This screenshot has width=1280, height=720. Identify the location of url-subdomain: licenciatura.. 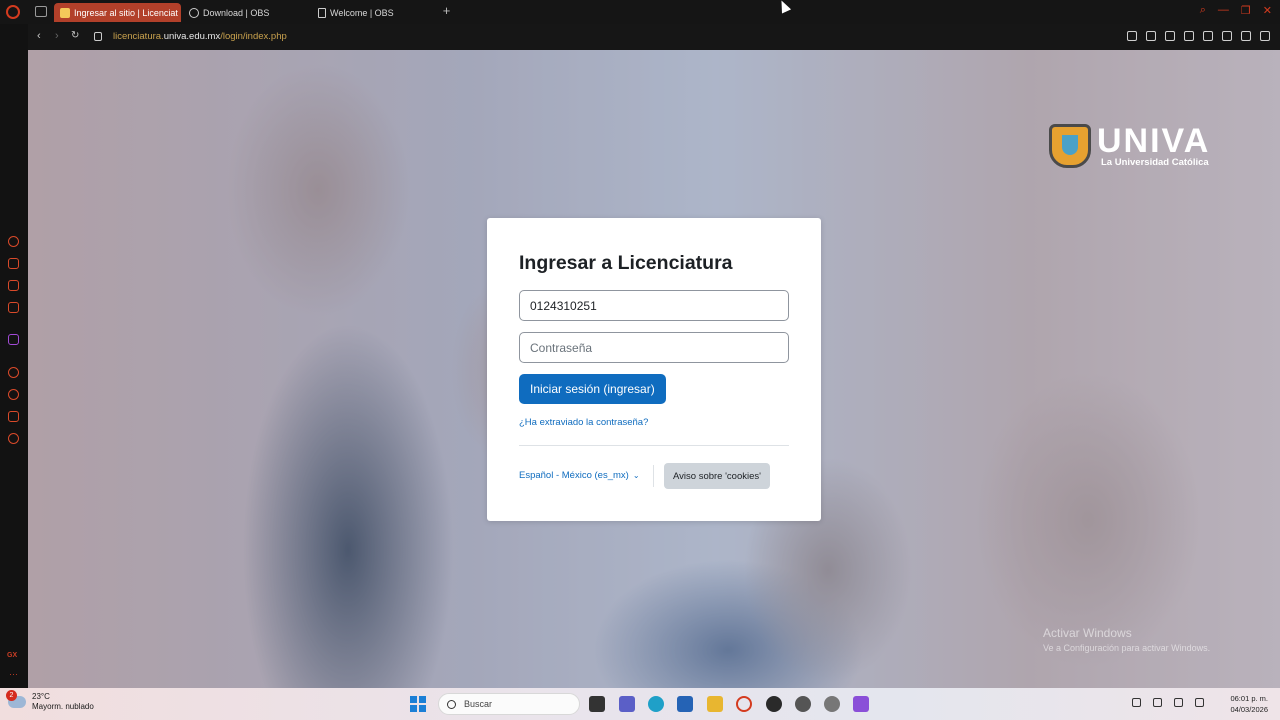
(138, 36).